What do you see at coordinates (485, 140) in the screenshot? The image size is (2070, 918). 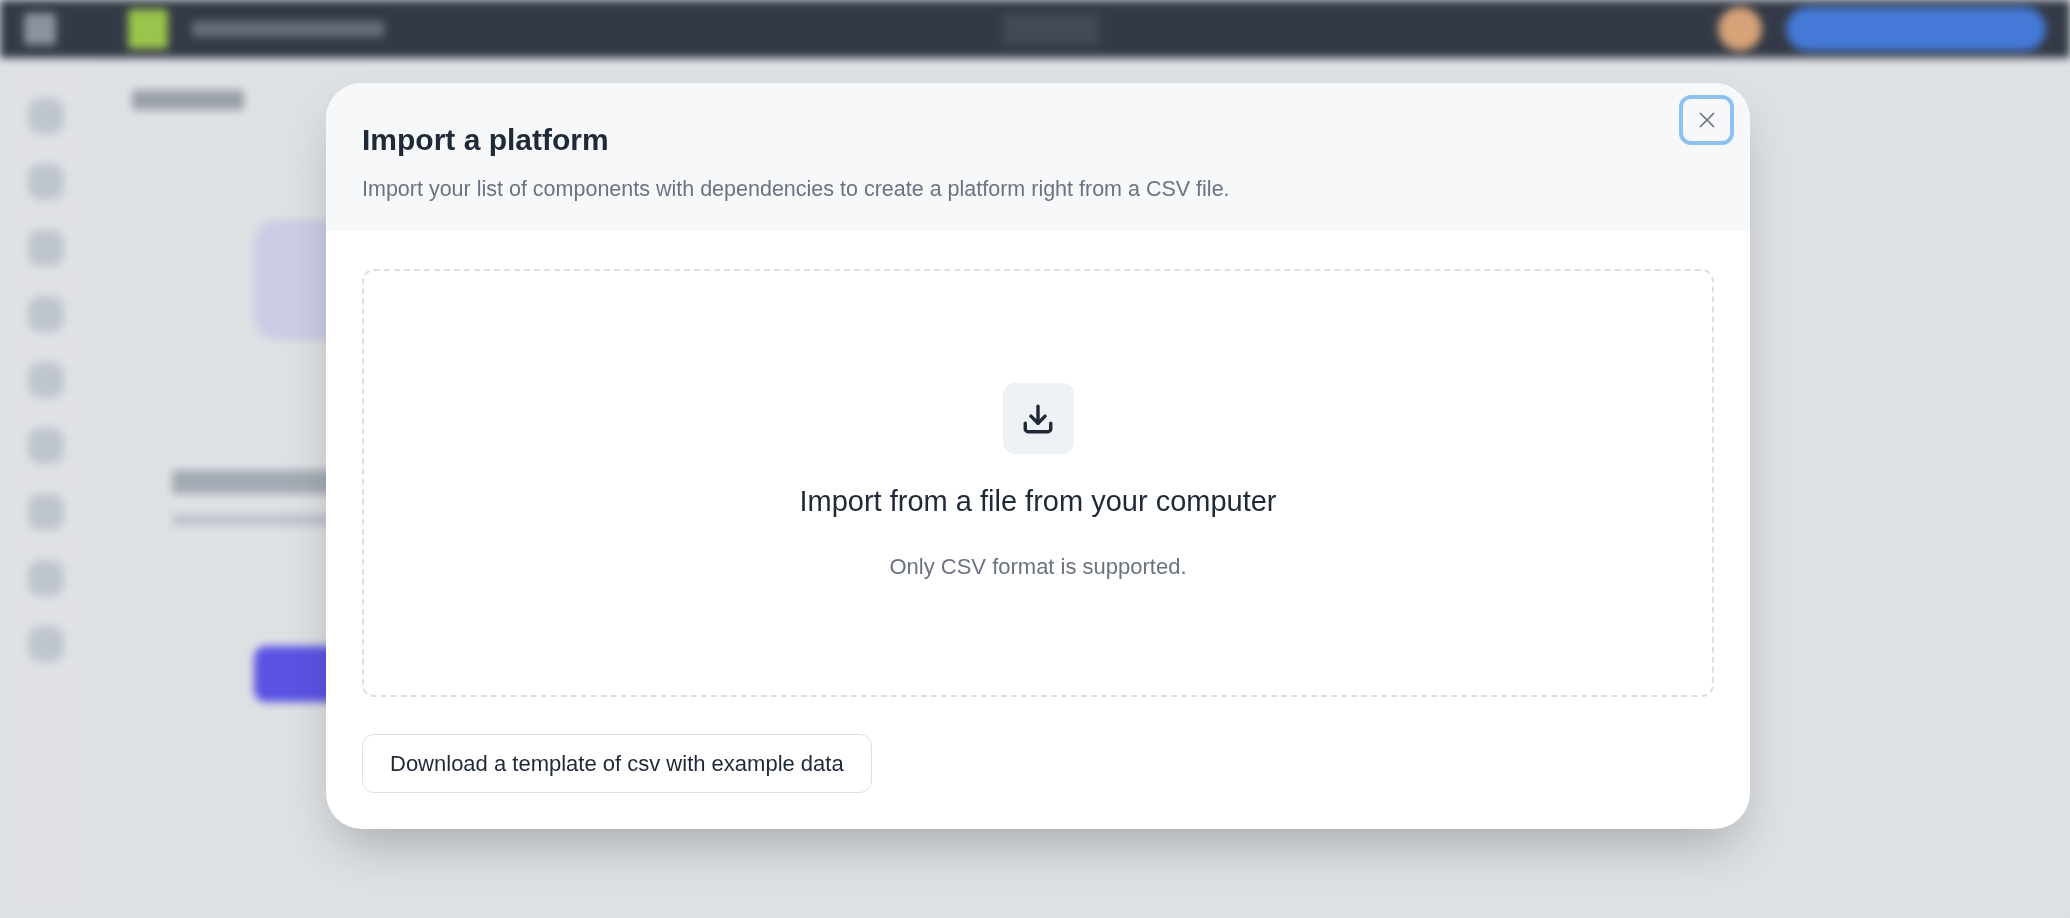 I see `dialog-title: Import a platform` at bounding box center [485, 140].